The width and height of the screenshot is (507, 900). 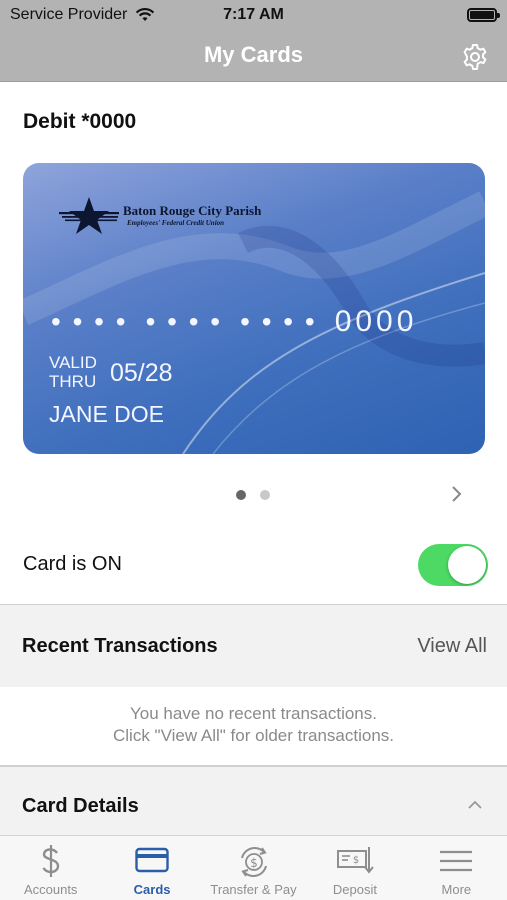 What do you see at coordinates (80, 121) in the screenshot?
I see `card-name: Debit *0000` at bounding box center [80, 121].